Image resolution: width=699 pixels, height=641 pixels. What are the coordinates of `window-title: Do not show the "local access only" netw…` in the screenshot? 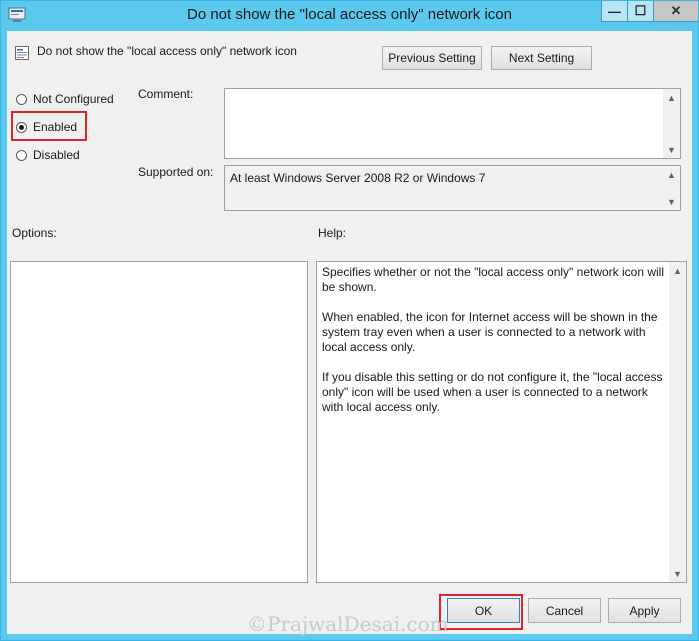 It's located at (349, 14).